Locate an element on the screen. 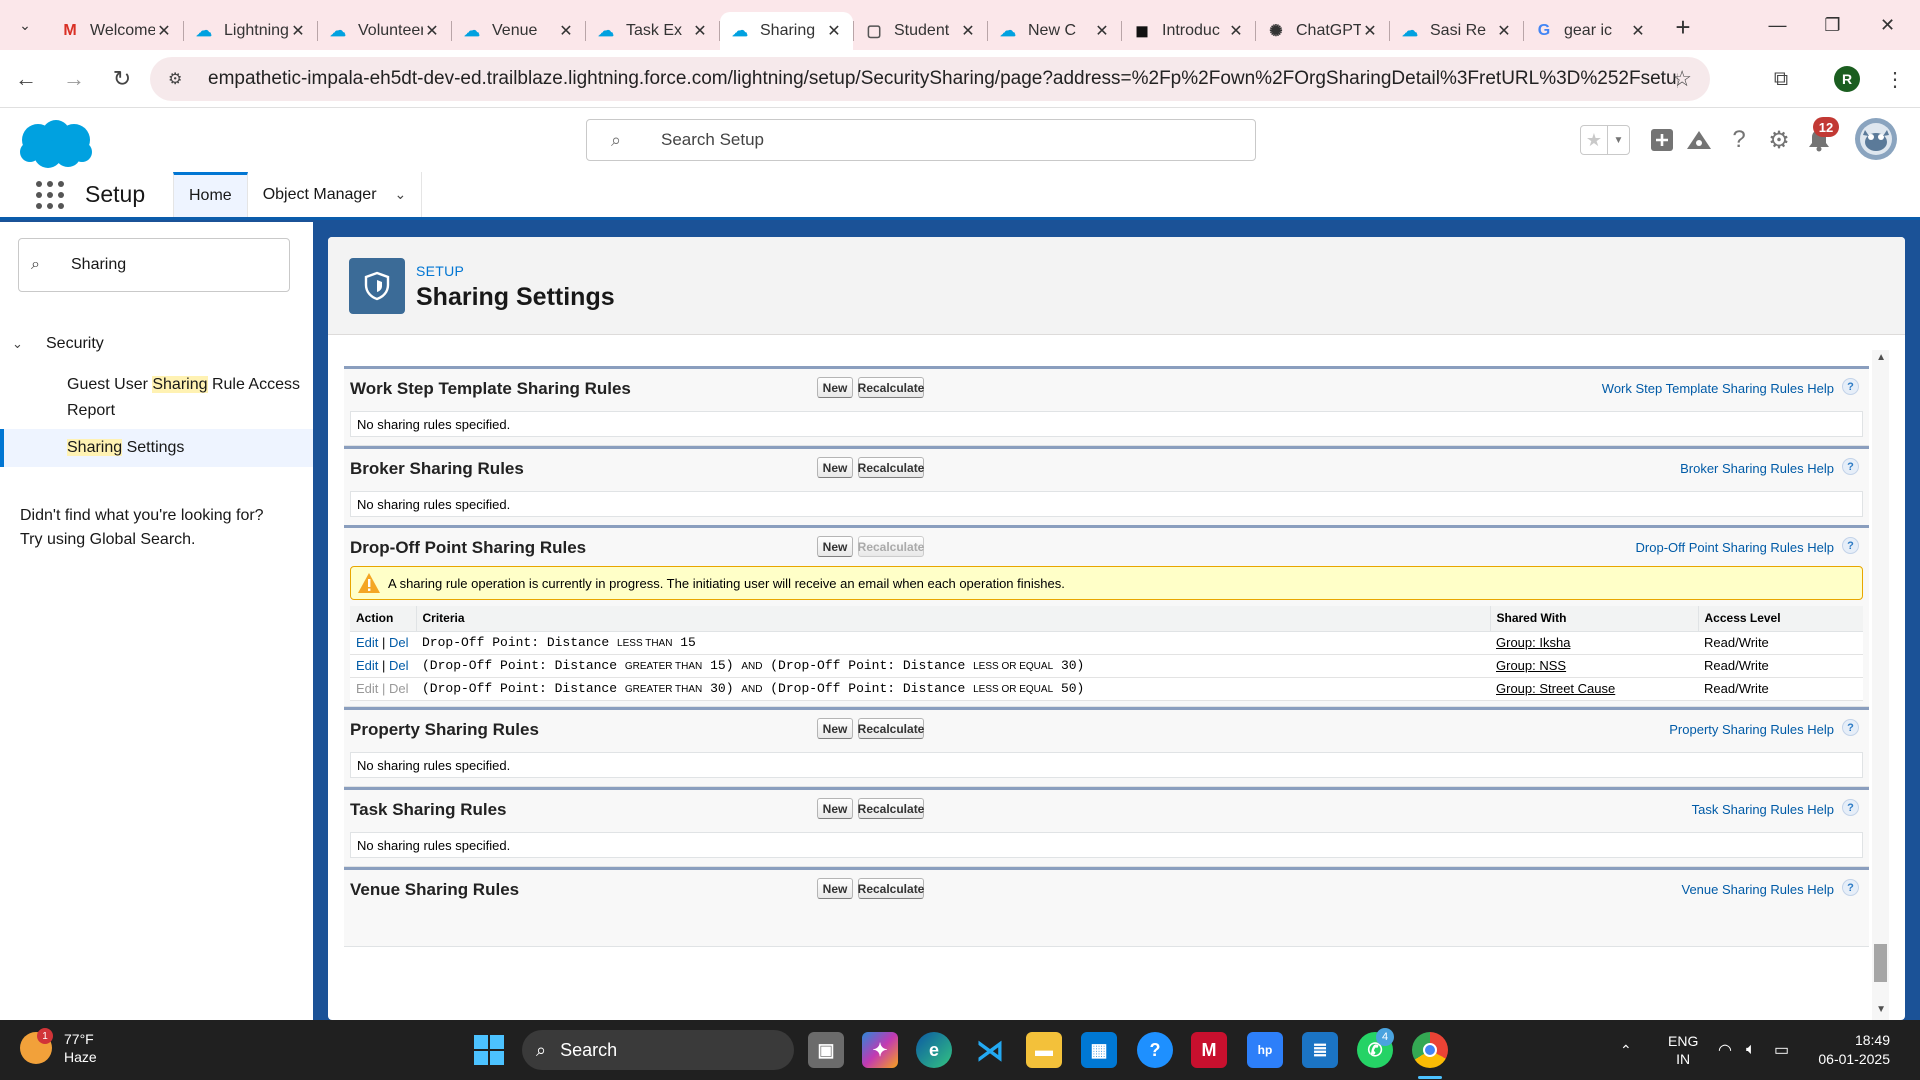  task-view-icon: ▣ is located at coordinates (826, 1050).